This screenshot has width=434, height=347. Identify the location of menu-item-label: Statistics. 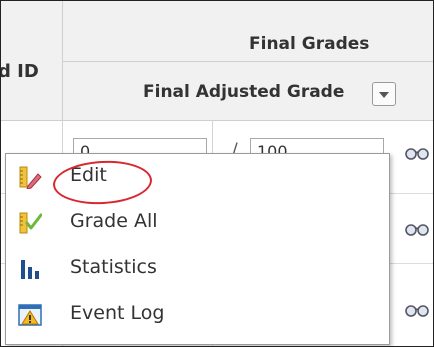
(113, 267).